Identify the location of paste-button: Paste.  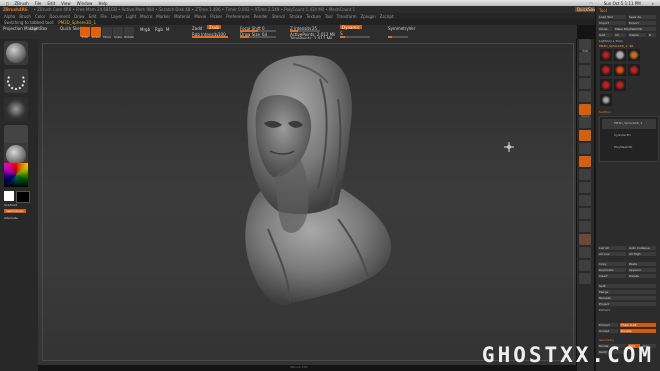
(642, 264).